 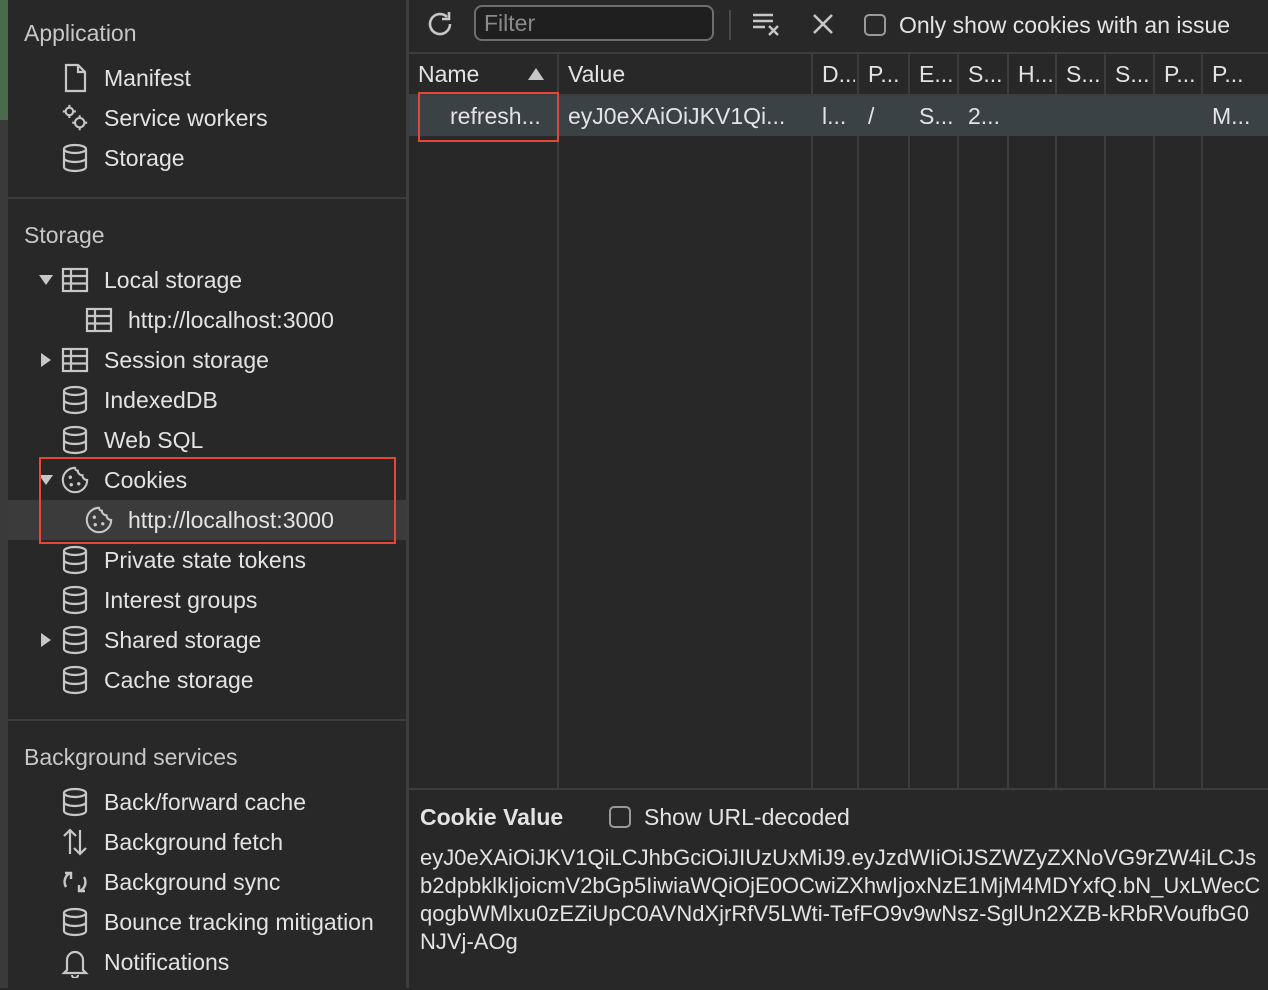 What do you see at coordinates (440, 26) in the screenshot?
I see `refresh-button` at bounding box center [440, 26].